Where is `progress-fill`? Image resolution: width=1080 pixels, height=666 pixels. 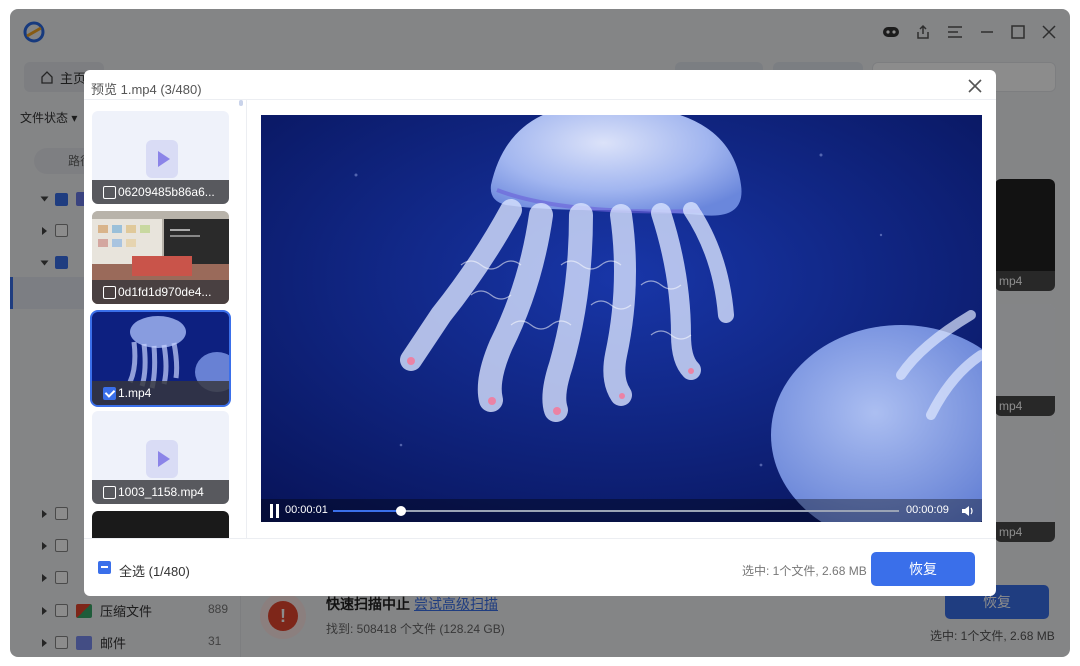 progress-fill is located at coordinates (367, 511).